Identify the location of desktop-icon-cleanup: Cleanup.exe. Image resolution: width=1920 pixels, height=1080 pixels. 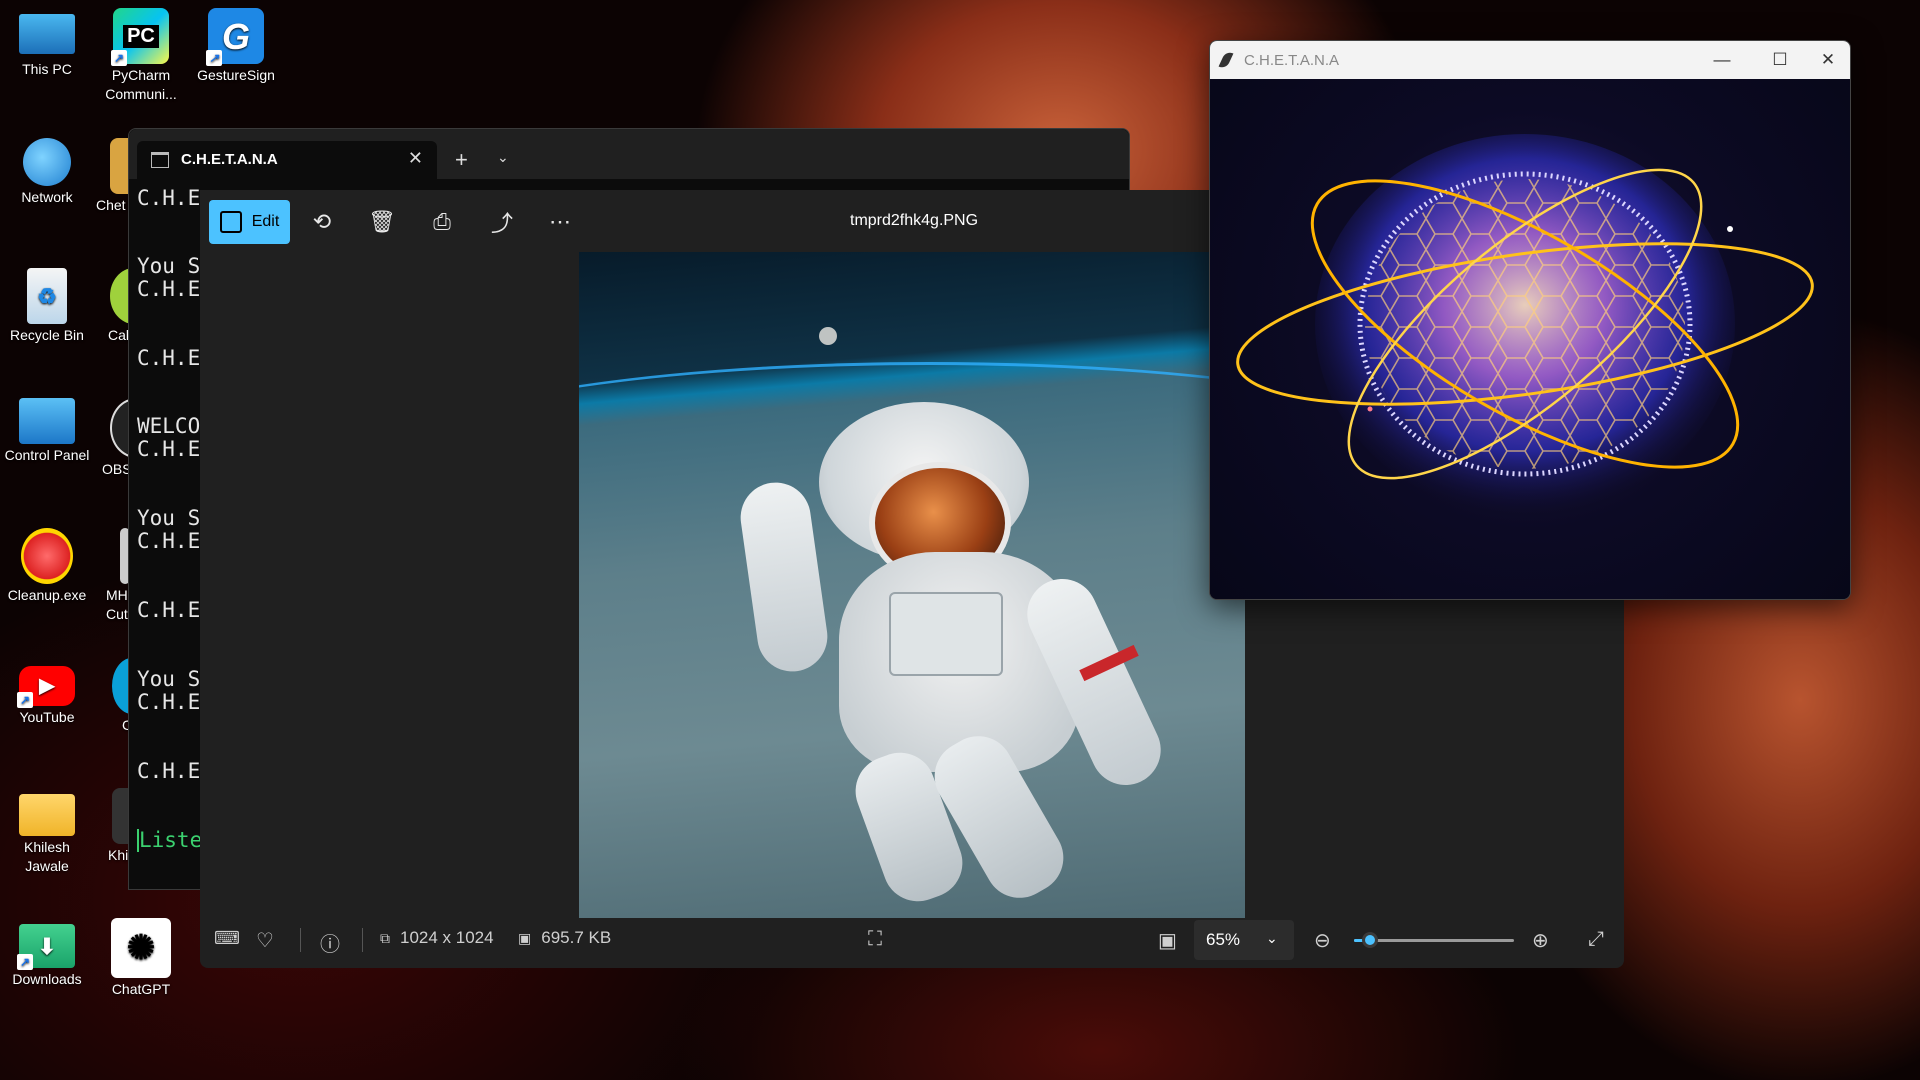
(47, 562).